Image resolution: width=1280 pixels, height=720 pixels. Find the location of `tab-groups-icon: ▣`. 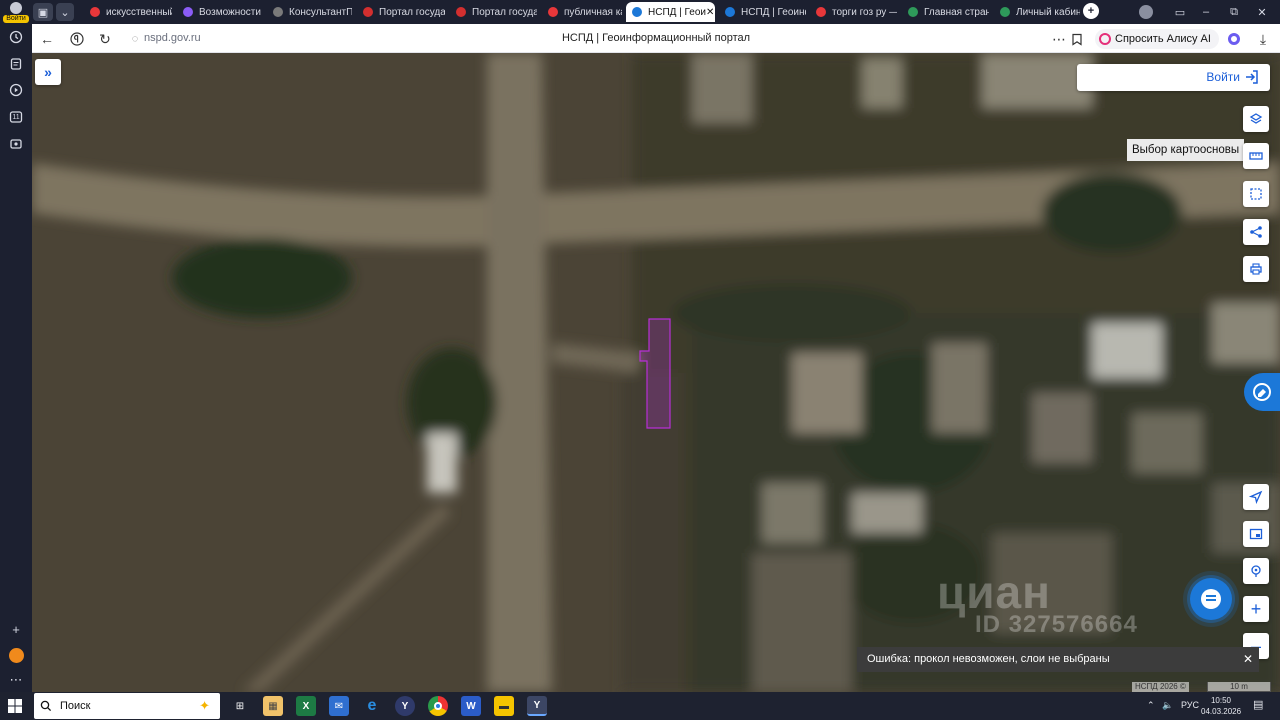

tab-groups-icon: ▣ is located at coordinates (43, 12).